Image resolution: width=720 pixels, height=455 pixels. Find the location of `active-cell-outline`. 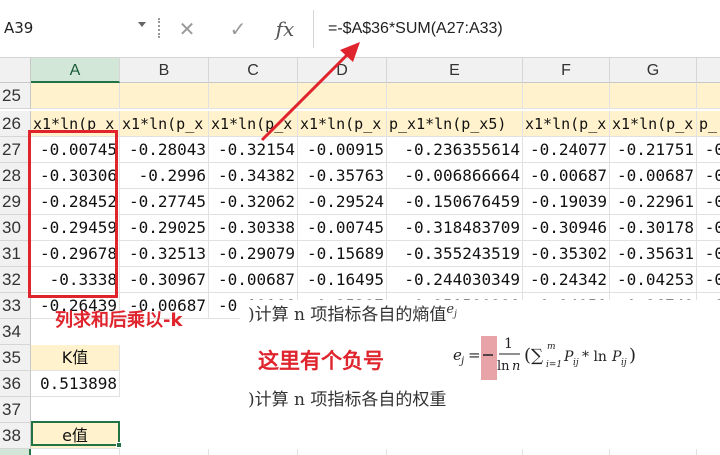

active-cell-outline is located at coordinates (75, 433).